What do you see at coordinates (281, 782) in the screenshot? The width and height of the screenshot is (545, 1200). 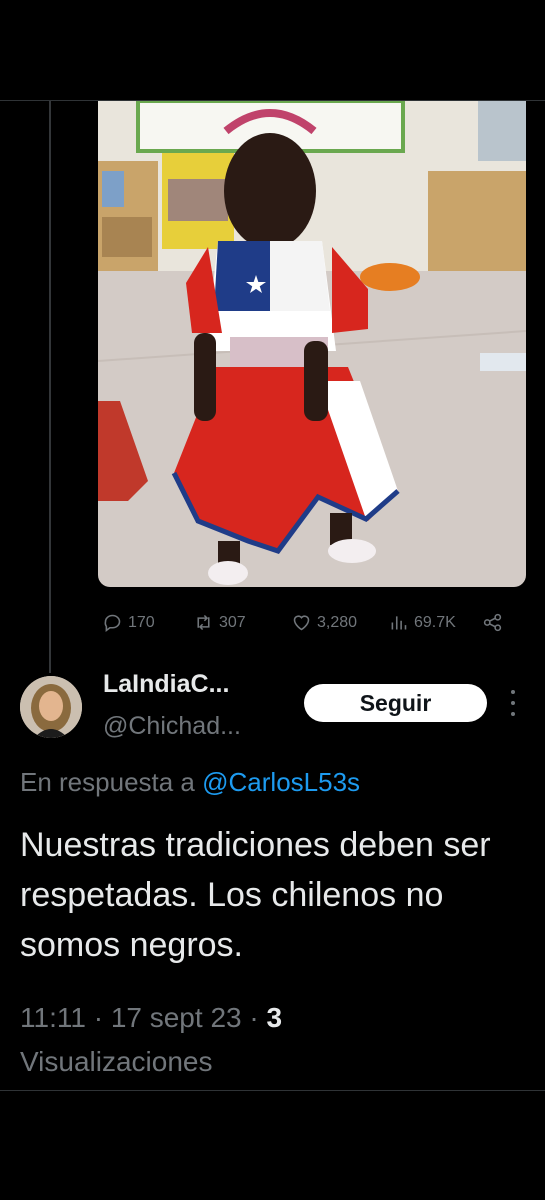 I see `reply-to-mention: @CarlosL53s` at bounding box center [281, 782].